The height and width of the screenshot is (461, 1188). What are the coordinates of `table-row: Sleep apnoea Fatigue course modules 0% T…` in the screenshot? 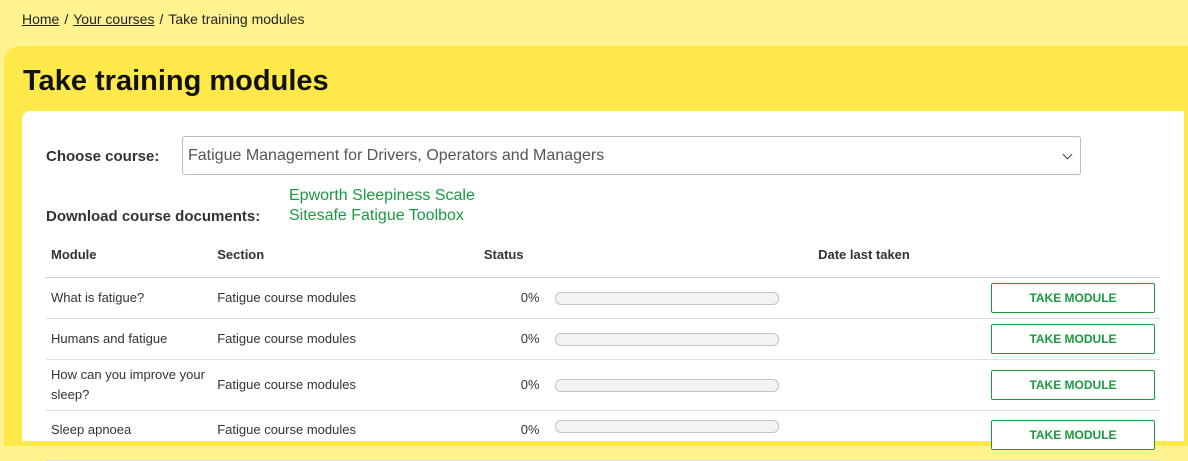 It's located at (603, 435).